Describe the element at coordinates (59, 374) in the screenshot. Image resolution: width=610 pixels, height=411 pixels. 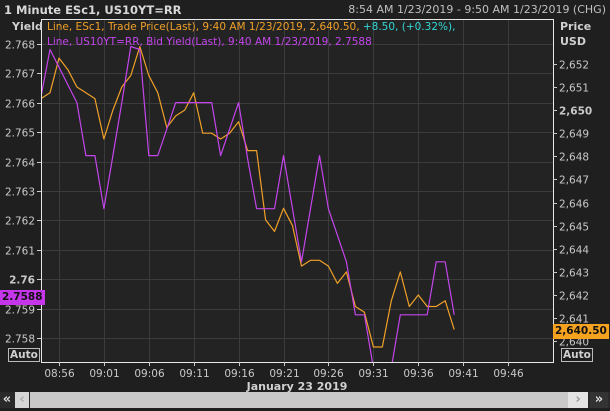
I see `x-tick-label: 08:56` at that location.